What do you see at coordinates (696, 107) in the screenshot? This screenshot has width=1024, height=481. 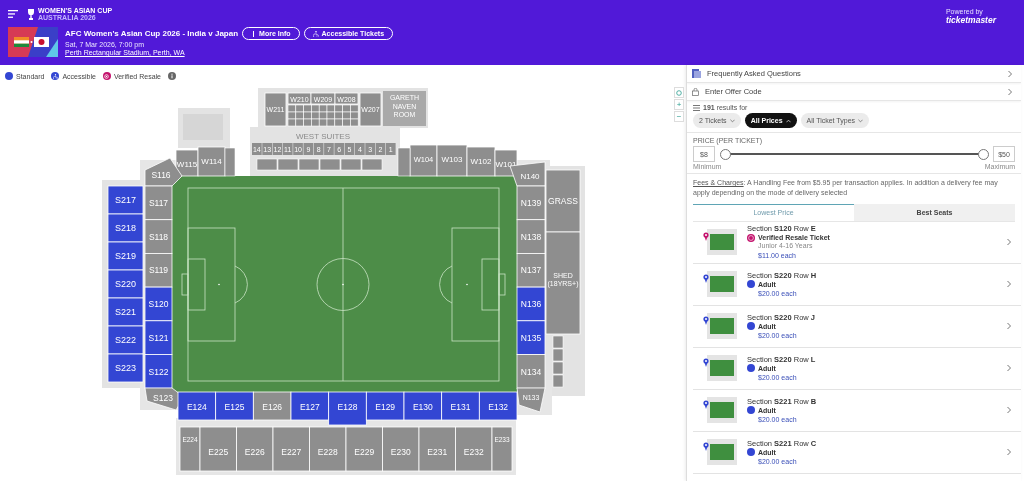 I see `filter-icon` at bounding box center [696, 107].